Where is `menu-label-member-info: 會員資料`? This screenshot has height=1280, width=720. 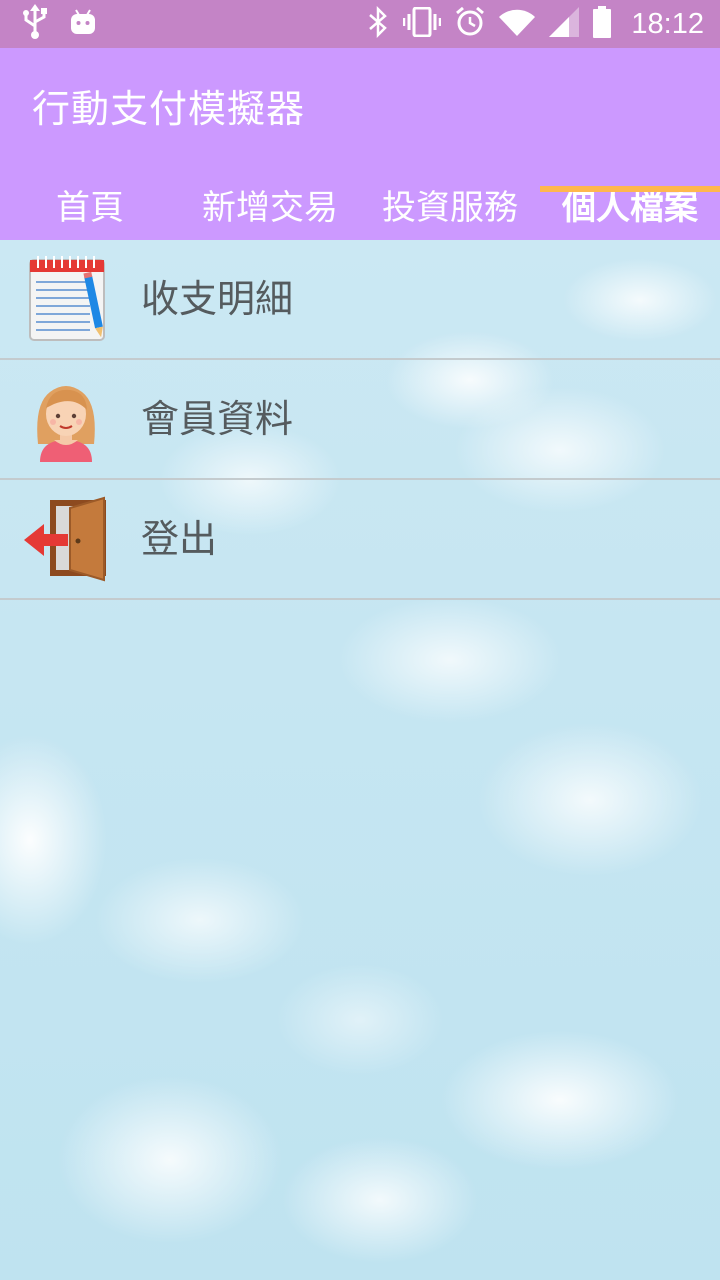 menu-label-member-info: 會員資料 is located at coordinates (217, 419).